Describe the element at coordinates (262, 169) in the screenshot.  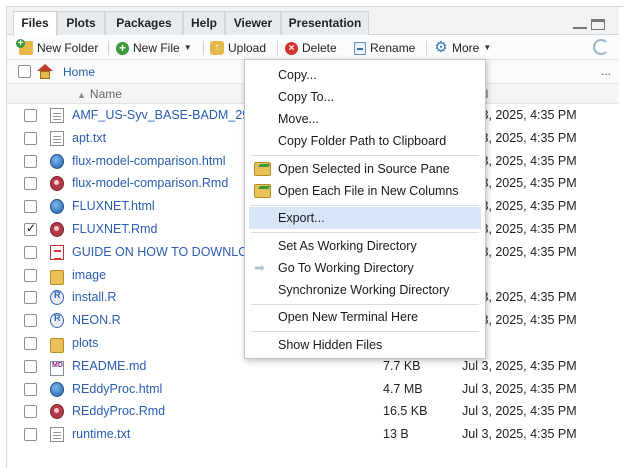
I see `open-file-icon` at that location.